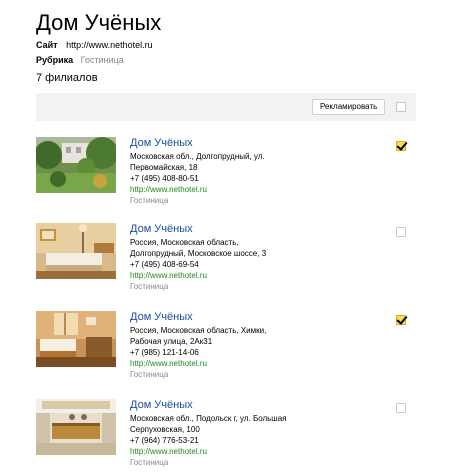 This screenshot has width=474, height=474. What do you see at coordinates (67, 78) in the screenshot?
I see `branches-count: 7 филиалов` at bounding box center [67, 78].